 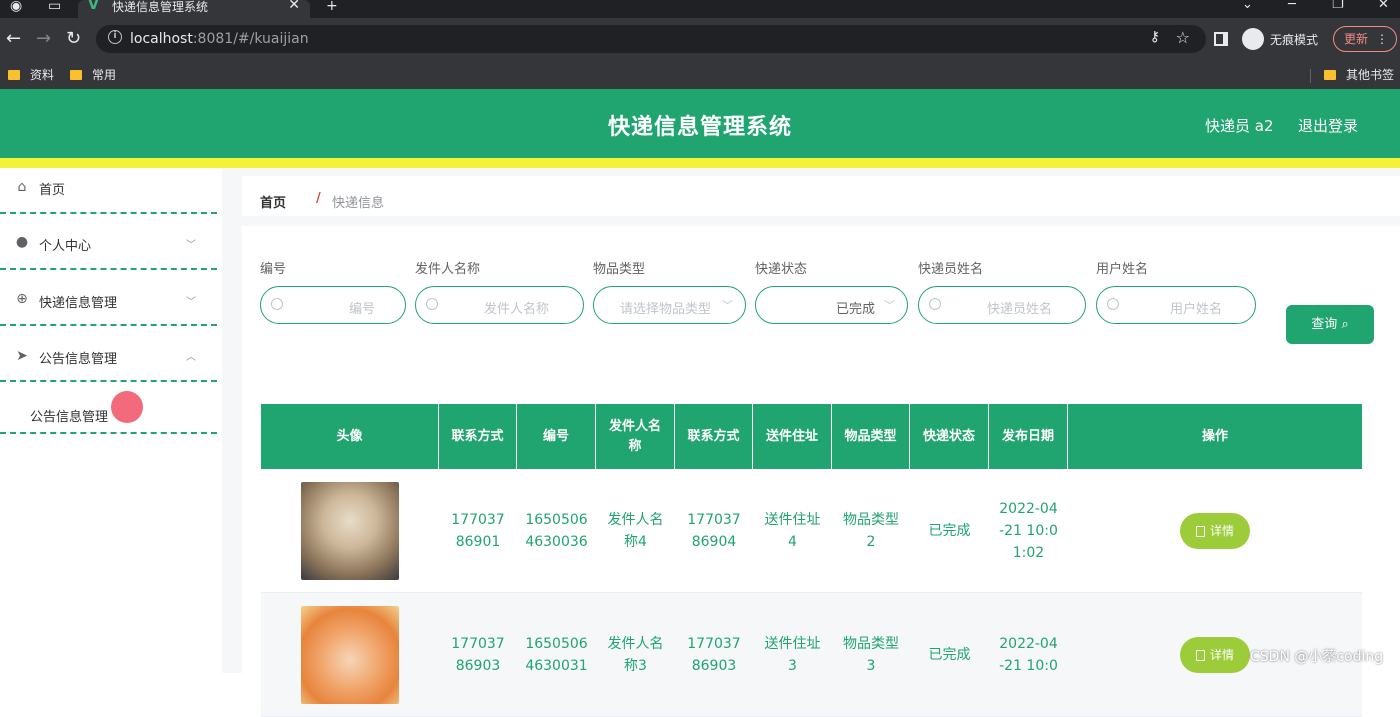 I want to click on sender-cell: 发件人名称4, so click(x=635, y=531).